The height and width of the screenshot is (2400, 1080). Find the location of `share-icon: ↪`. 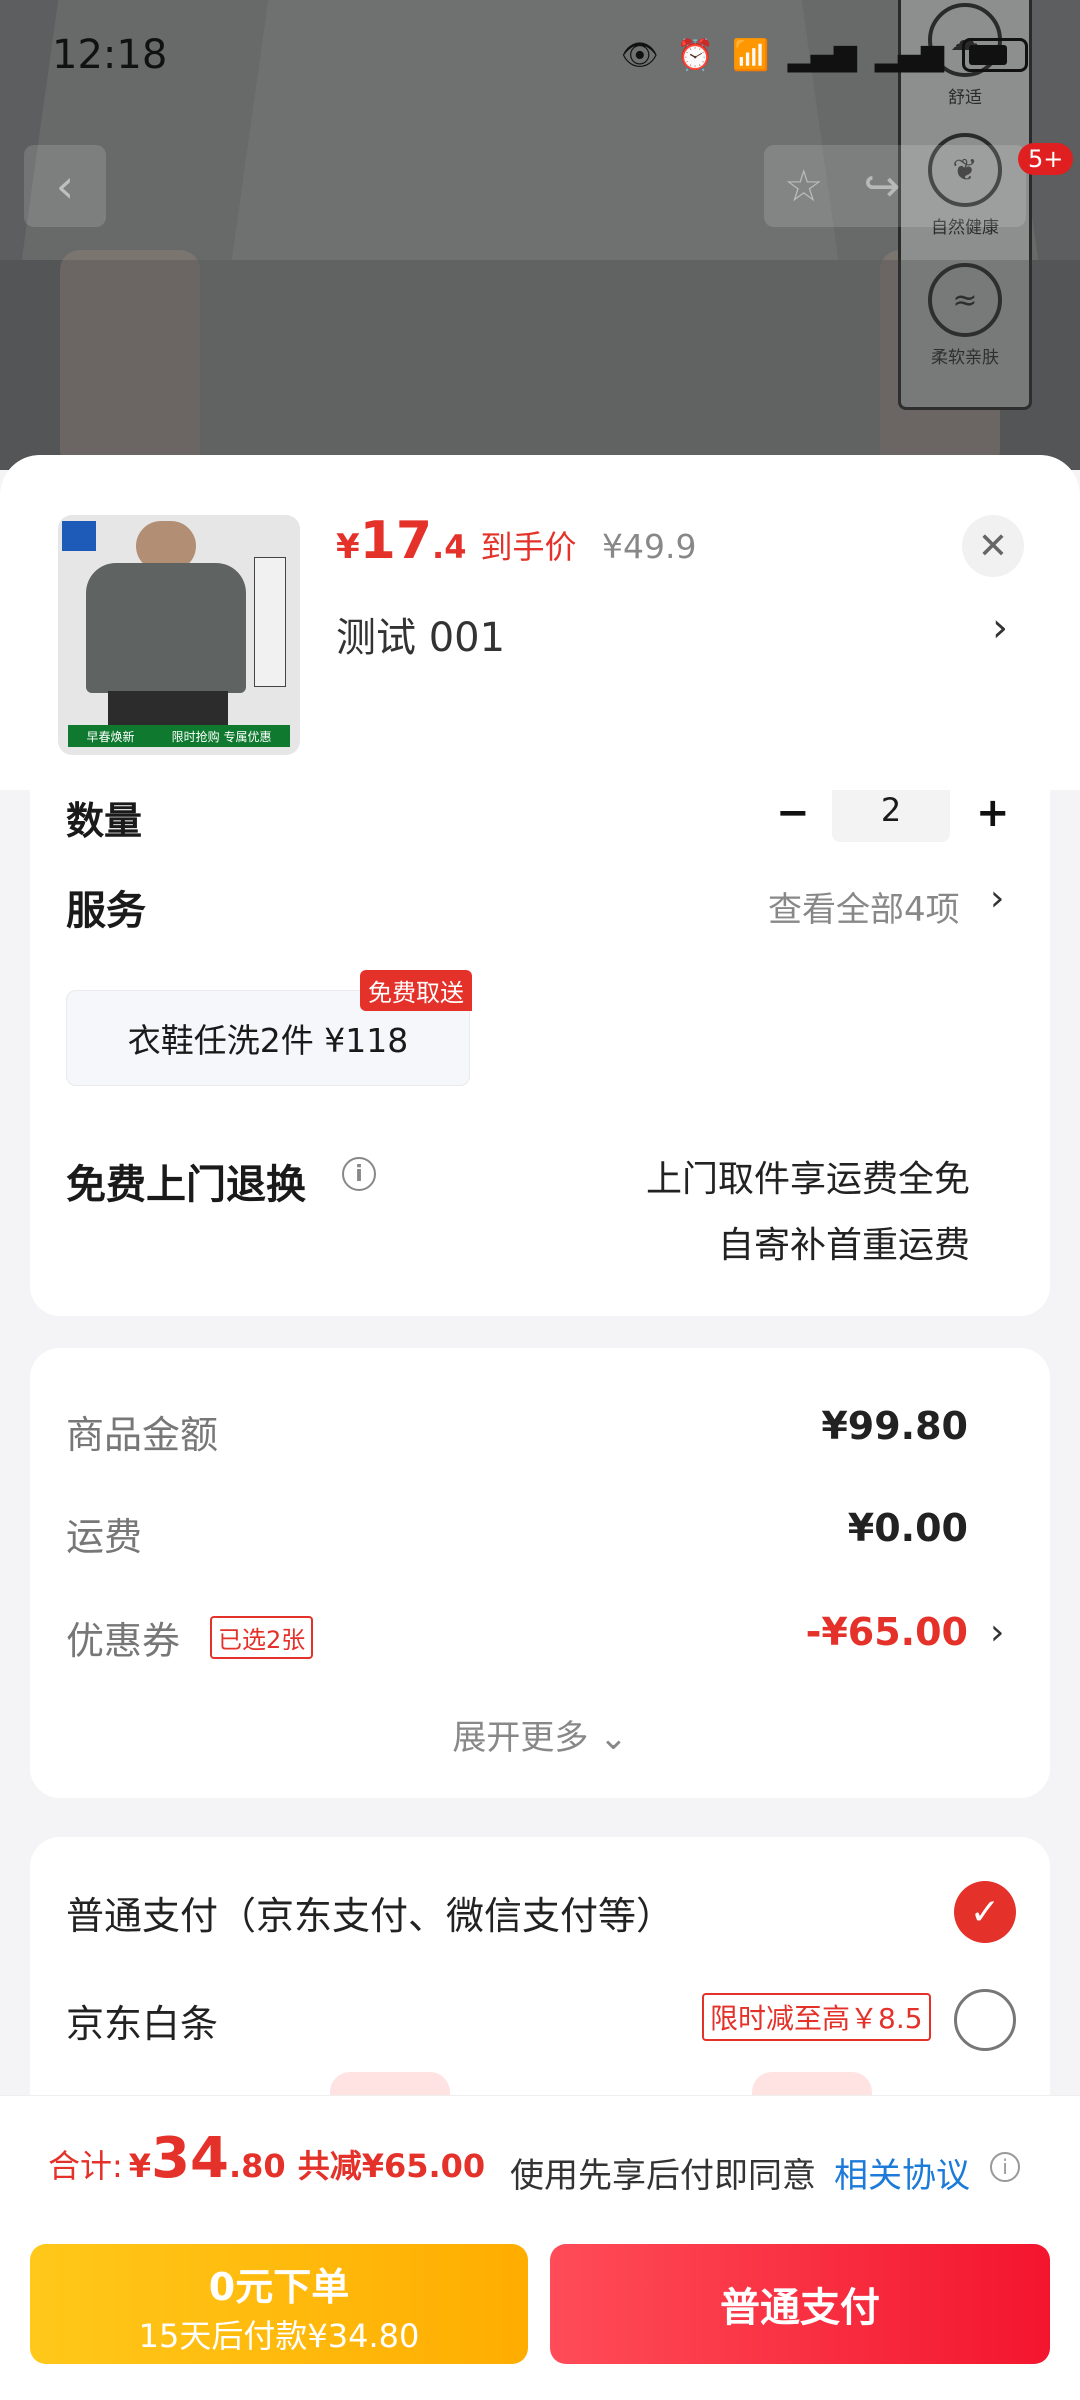

share-icon: ↪ is located at coordinates (881, 186).